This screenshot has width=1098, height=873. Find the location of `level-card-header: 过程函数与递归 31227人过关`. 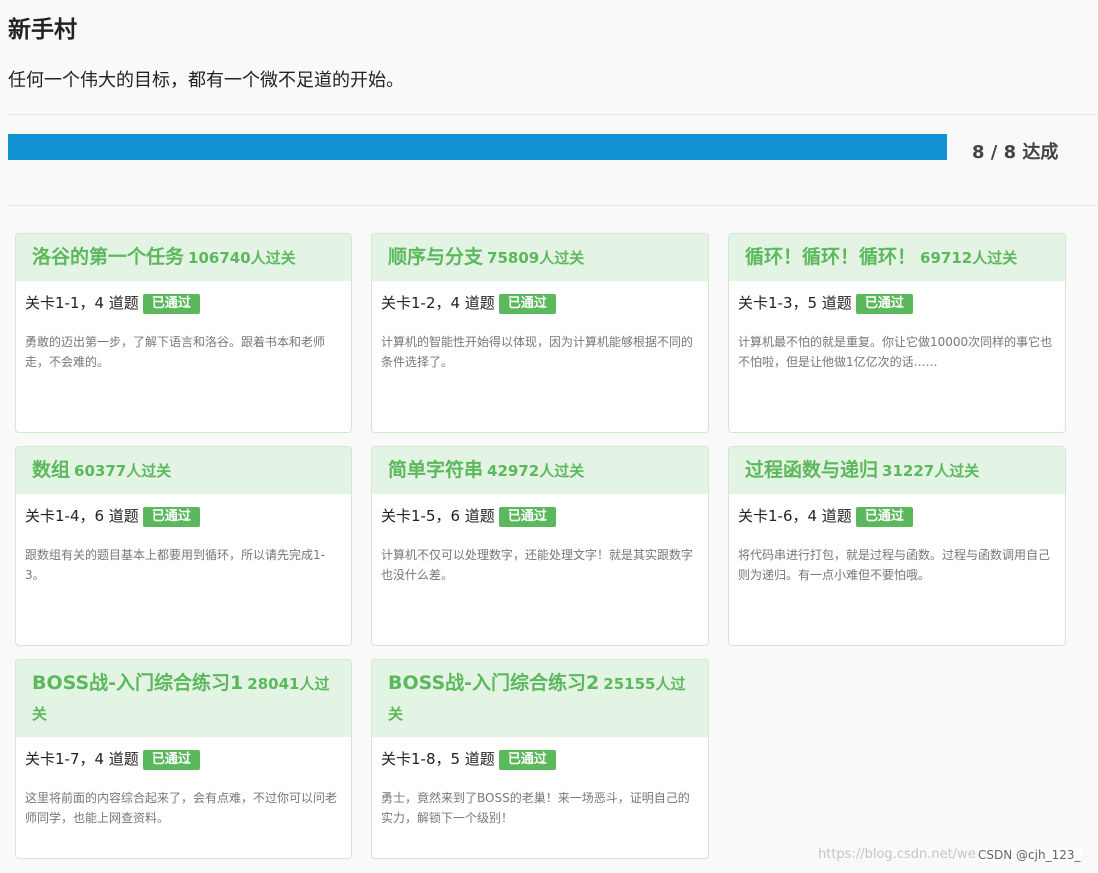

level-card-header: 过程函数与递归 31227人过关 is located at coordinates (897, 470).